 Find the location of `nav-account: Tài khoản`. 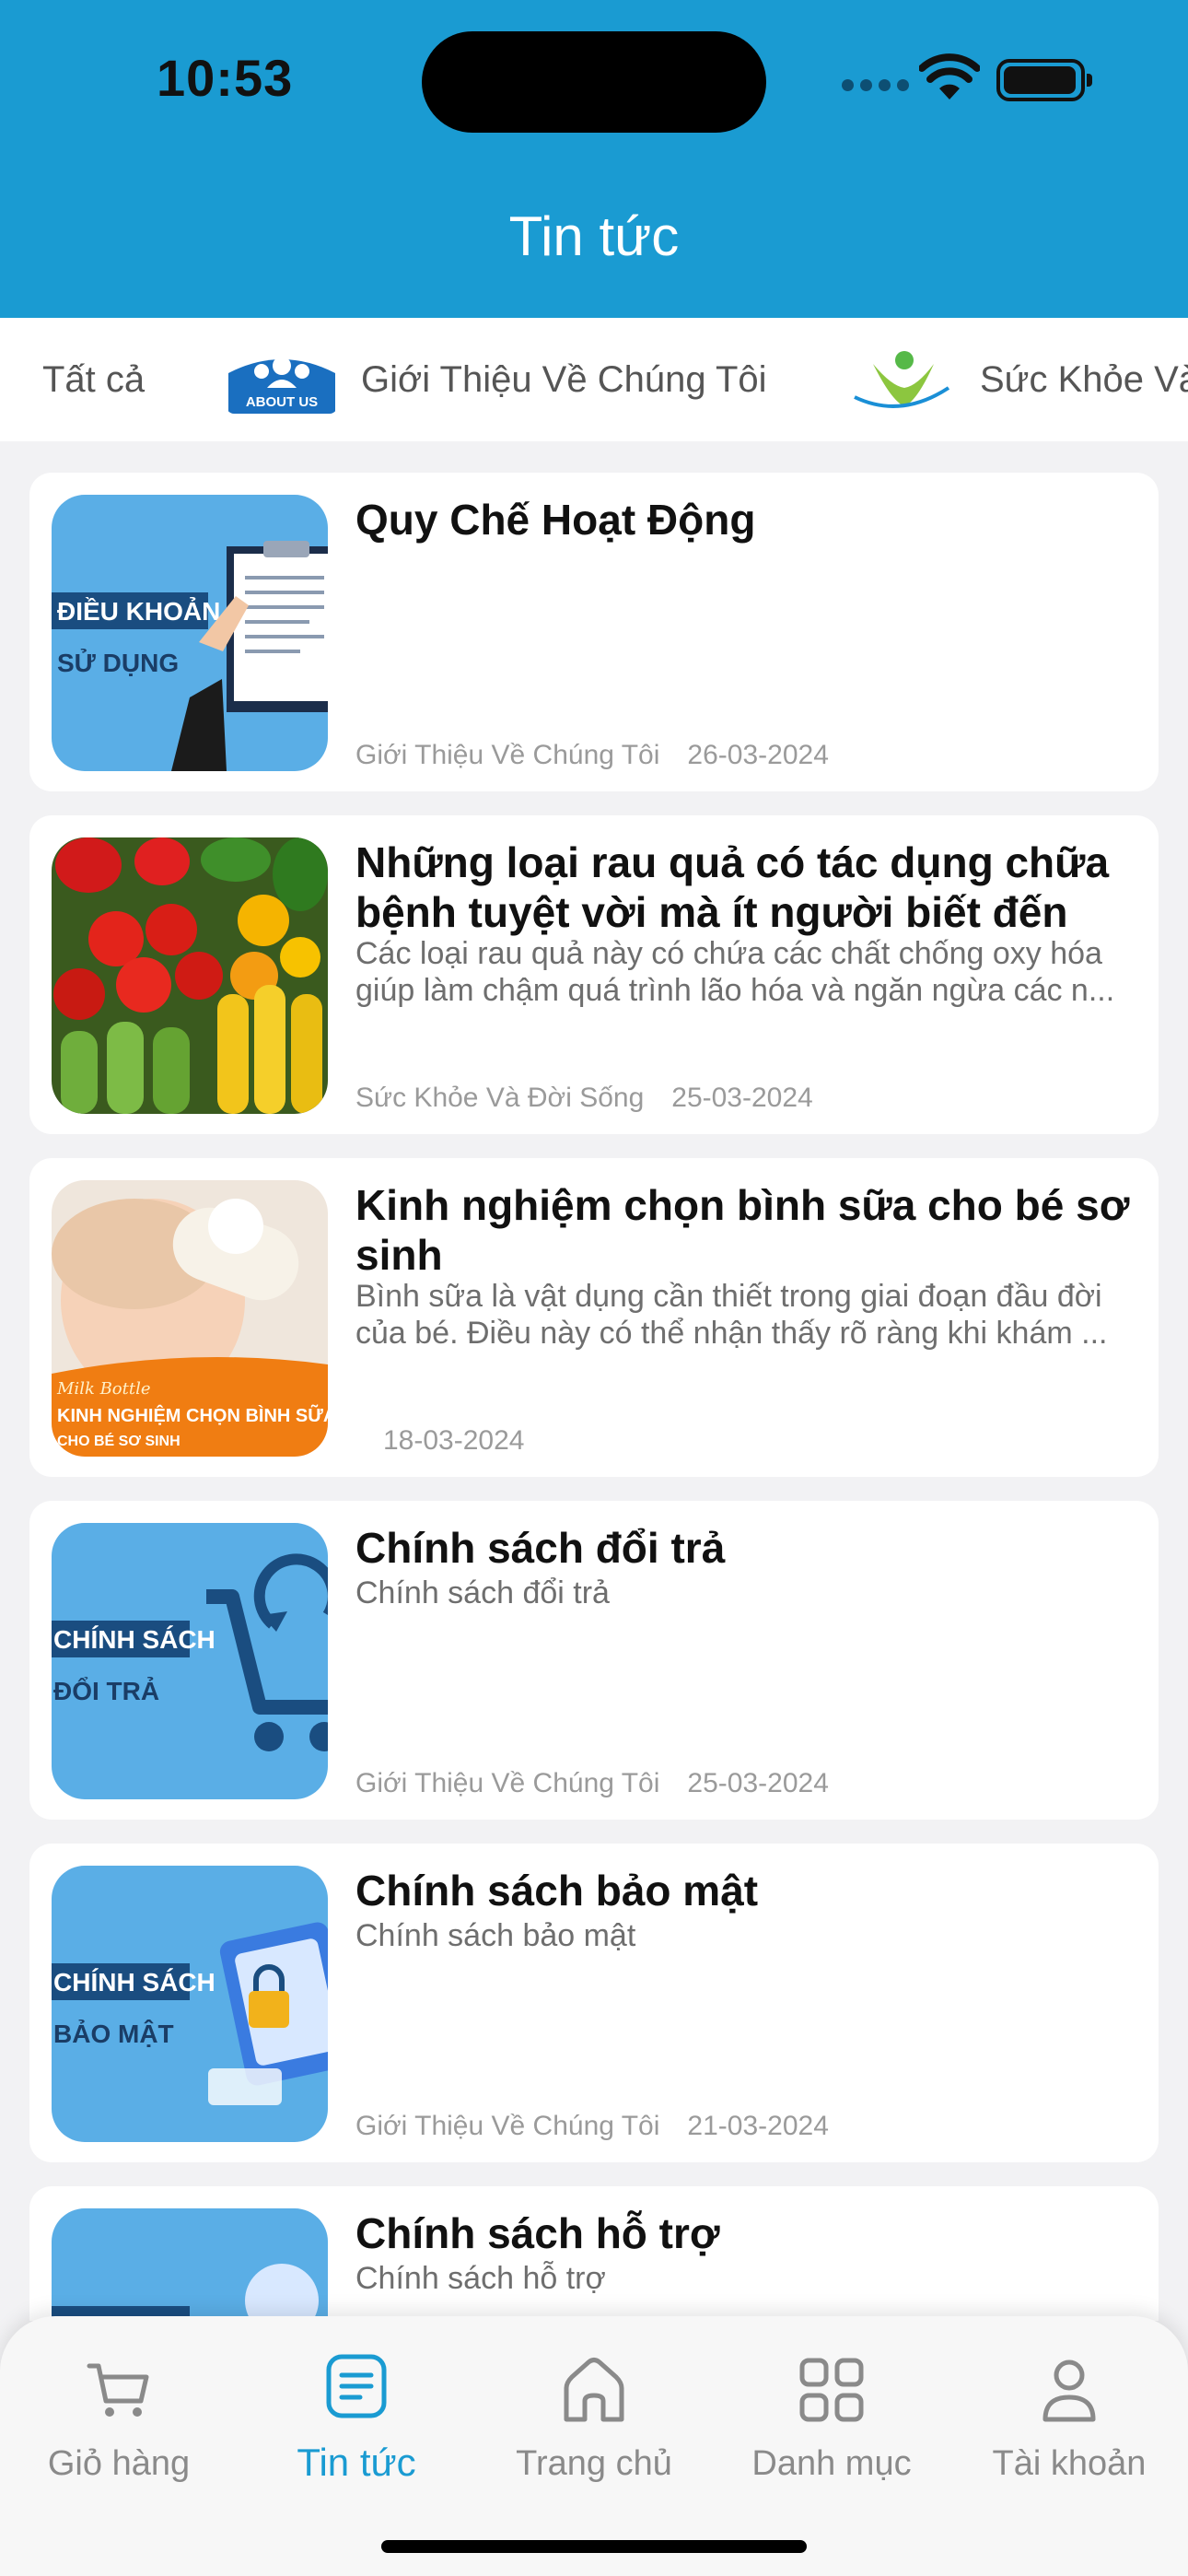

nav-account: Tài khoản is located at coordinates (1069, 2418).